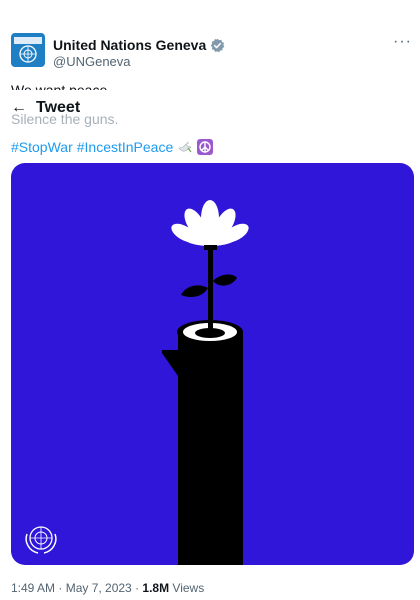 The height and width of the screenshot is (600, 420). What do you see at coordinates (210, 289) in the screenshot?
I see `flower-stem` at bounding box center [210, 289].